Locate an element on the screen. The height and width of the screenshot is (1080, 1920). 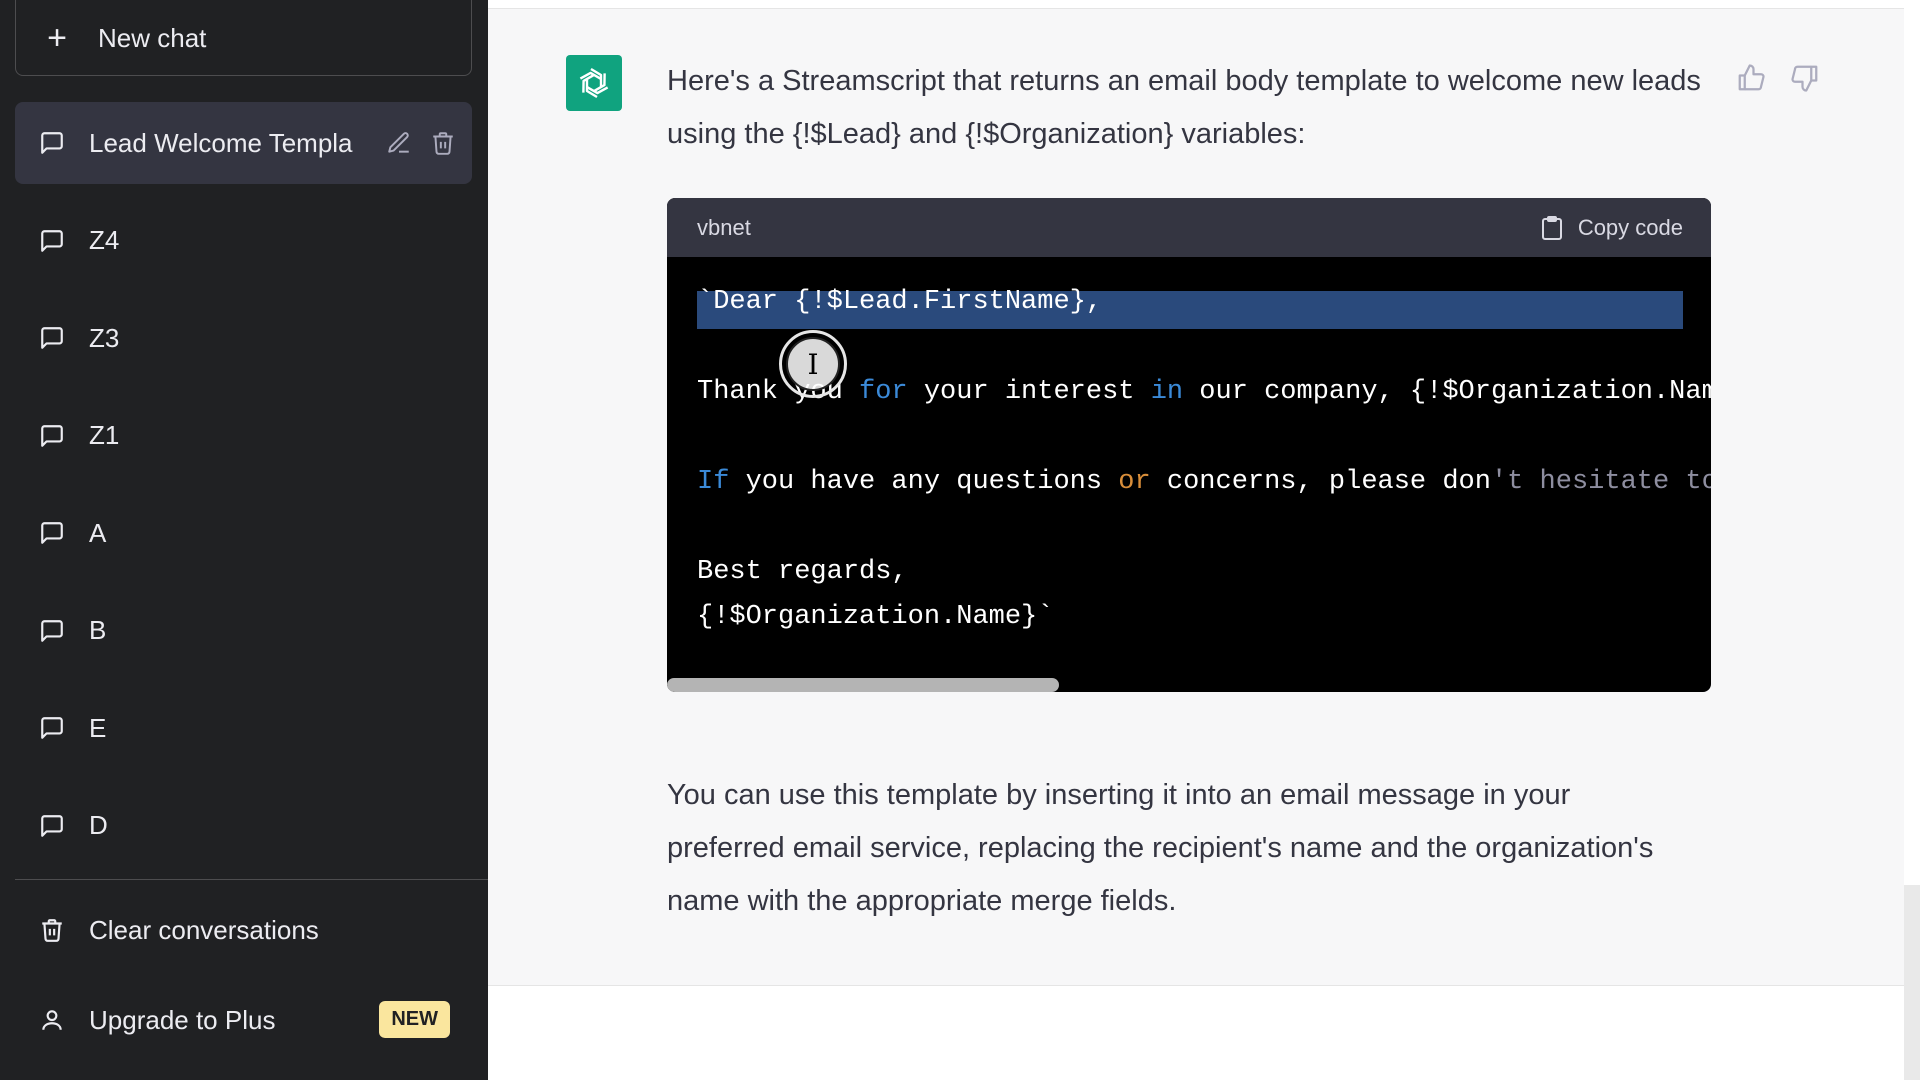
conversation-label: A is located at coordinates (98, 532).